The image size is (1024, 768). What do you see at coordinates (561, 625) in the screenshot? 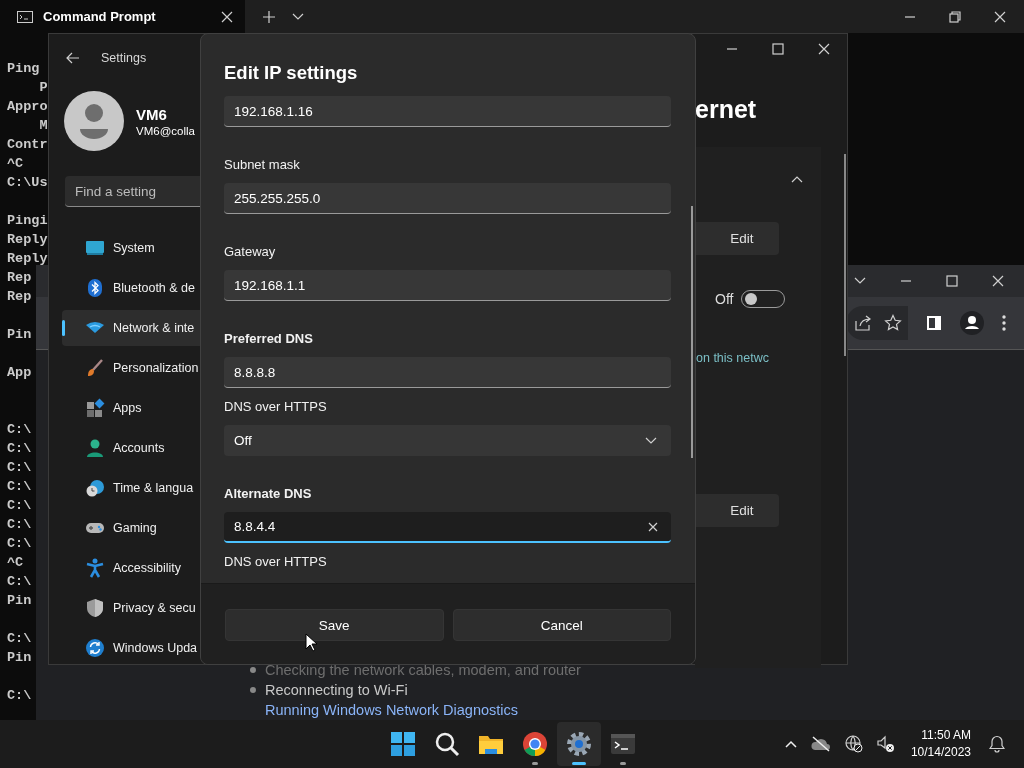
I see `cancel-button: Cancel` at bounding box center [561, 625].